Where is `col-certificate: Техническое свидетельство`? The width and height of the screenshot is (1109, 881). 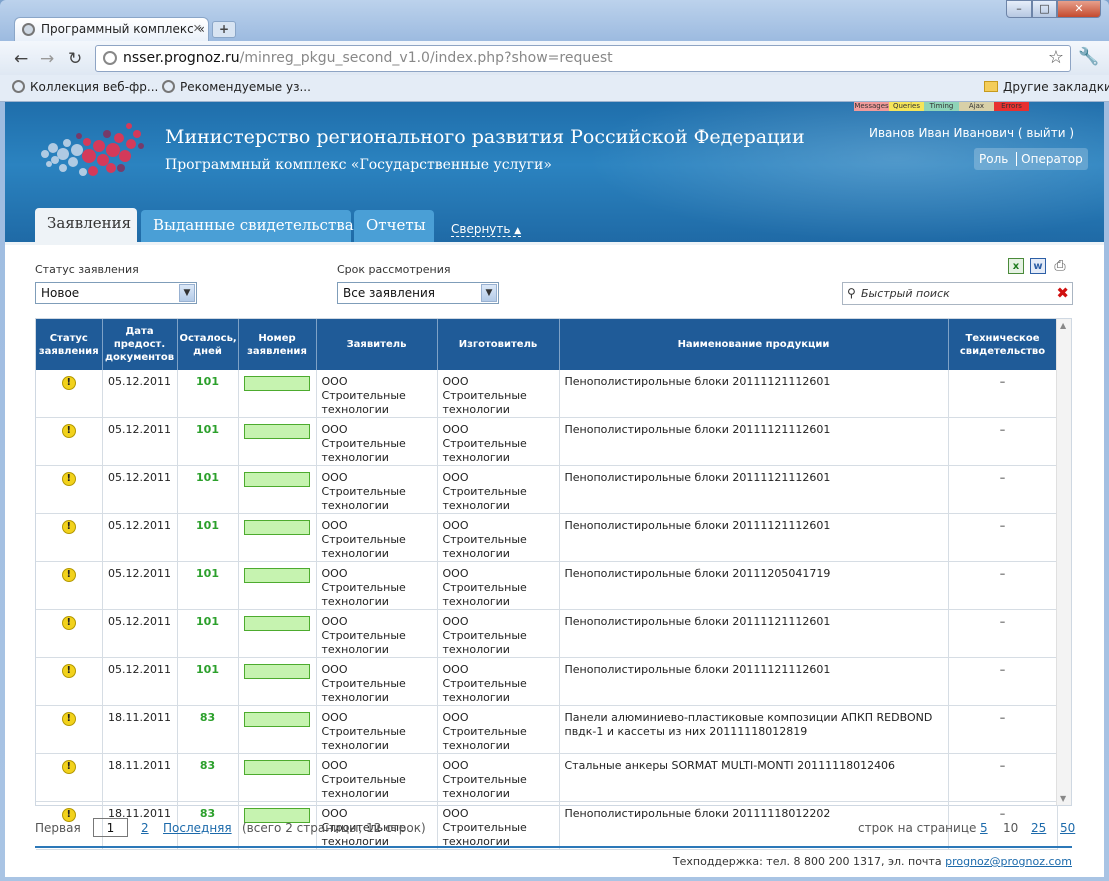 col-certificate: Техническое свидетельство is located at coordinates (1003, 344).